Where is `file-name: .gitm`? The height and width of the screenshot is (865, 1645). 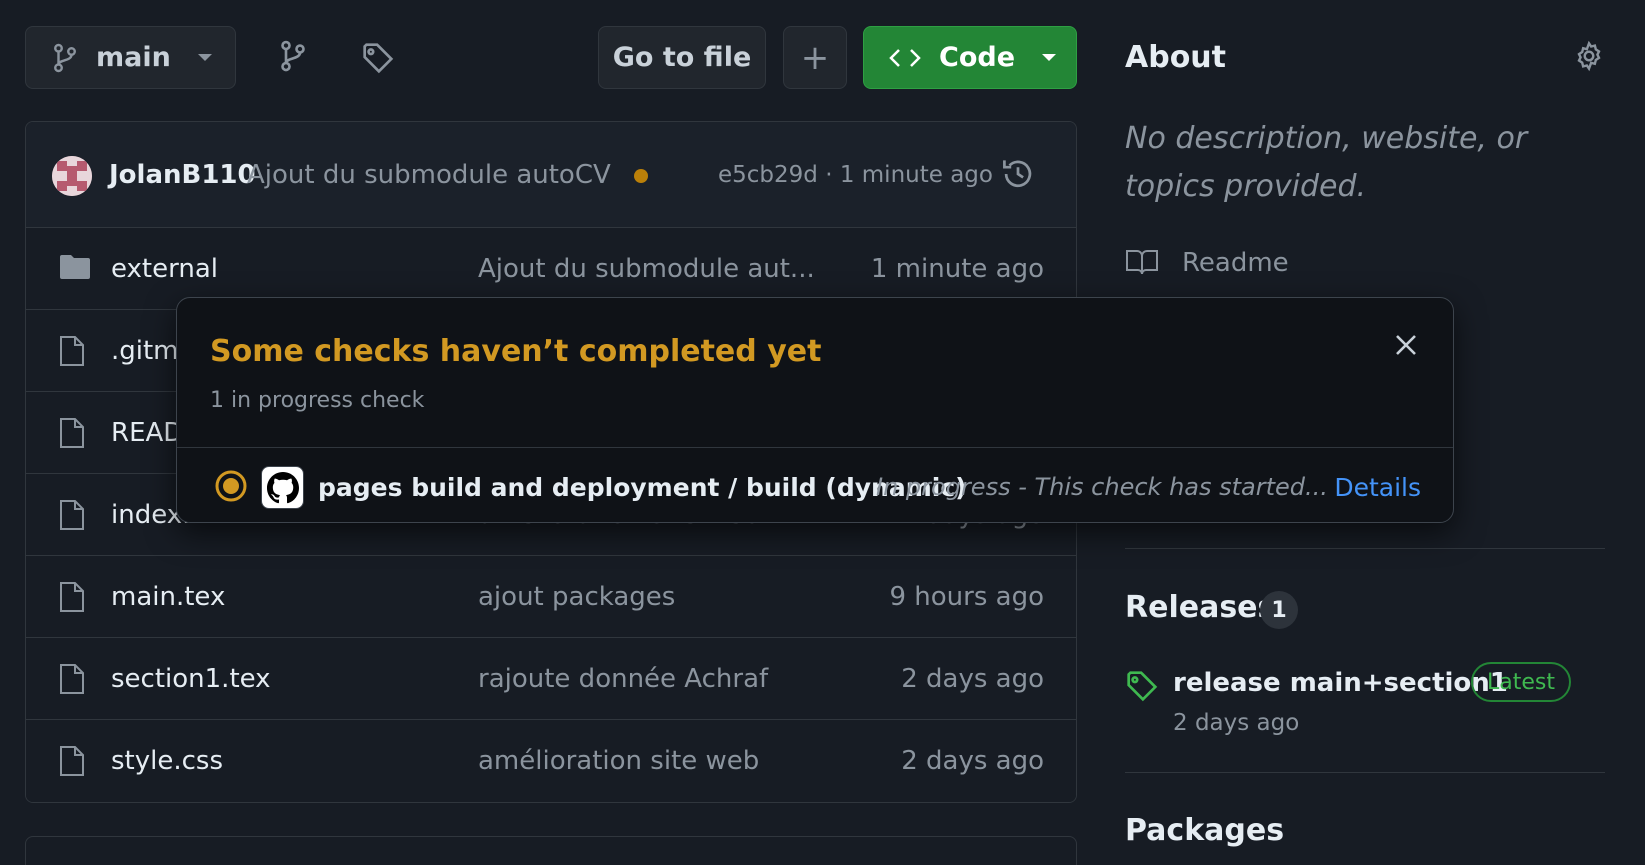
file-name: .gitm is located at coordinates (145, 351).